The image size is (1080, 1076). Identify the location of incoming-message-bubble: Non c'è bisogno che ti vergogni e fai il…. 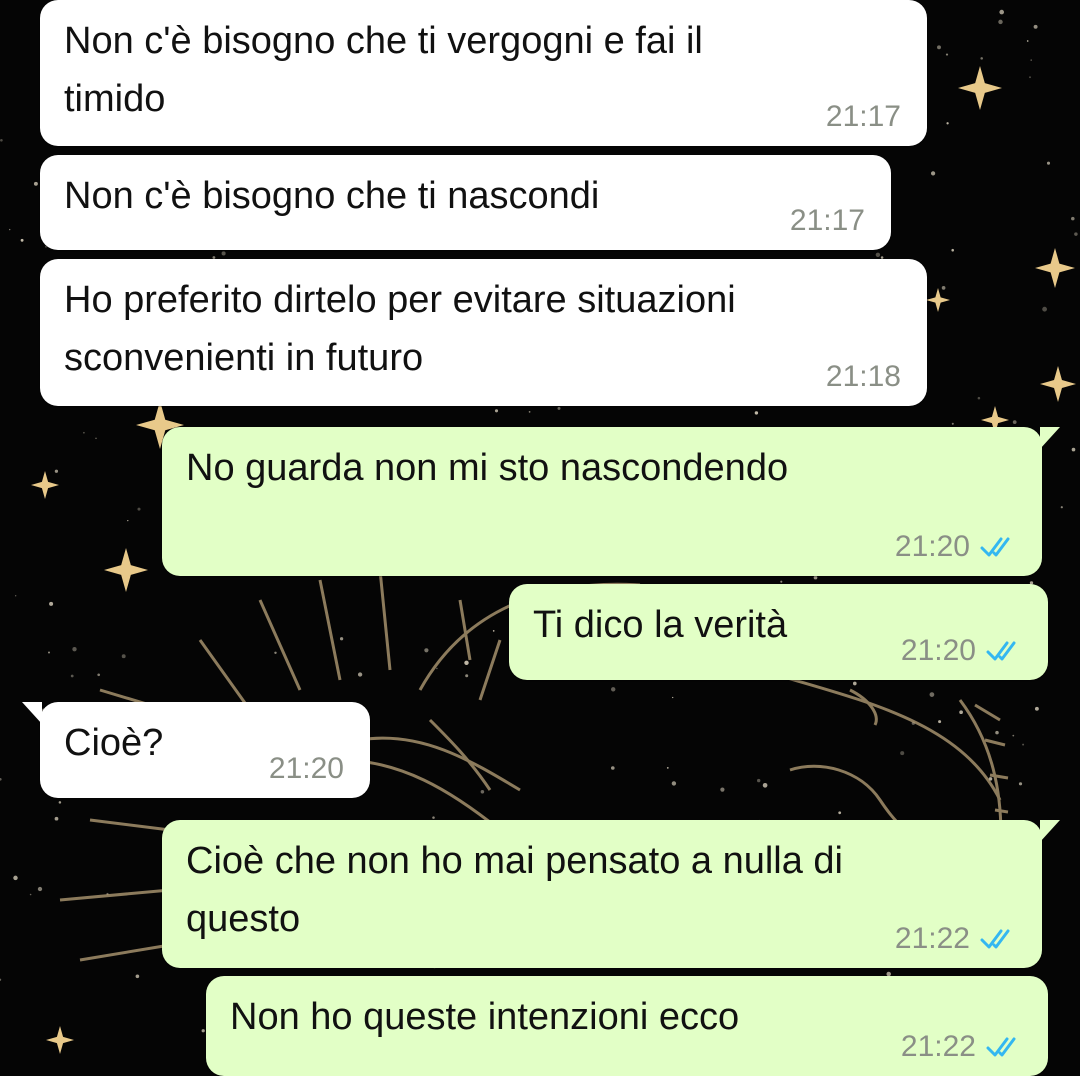
(483, 73).